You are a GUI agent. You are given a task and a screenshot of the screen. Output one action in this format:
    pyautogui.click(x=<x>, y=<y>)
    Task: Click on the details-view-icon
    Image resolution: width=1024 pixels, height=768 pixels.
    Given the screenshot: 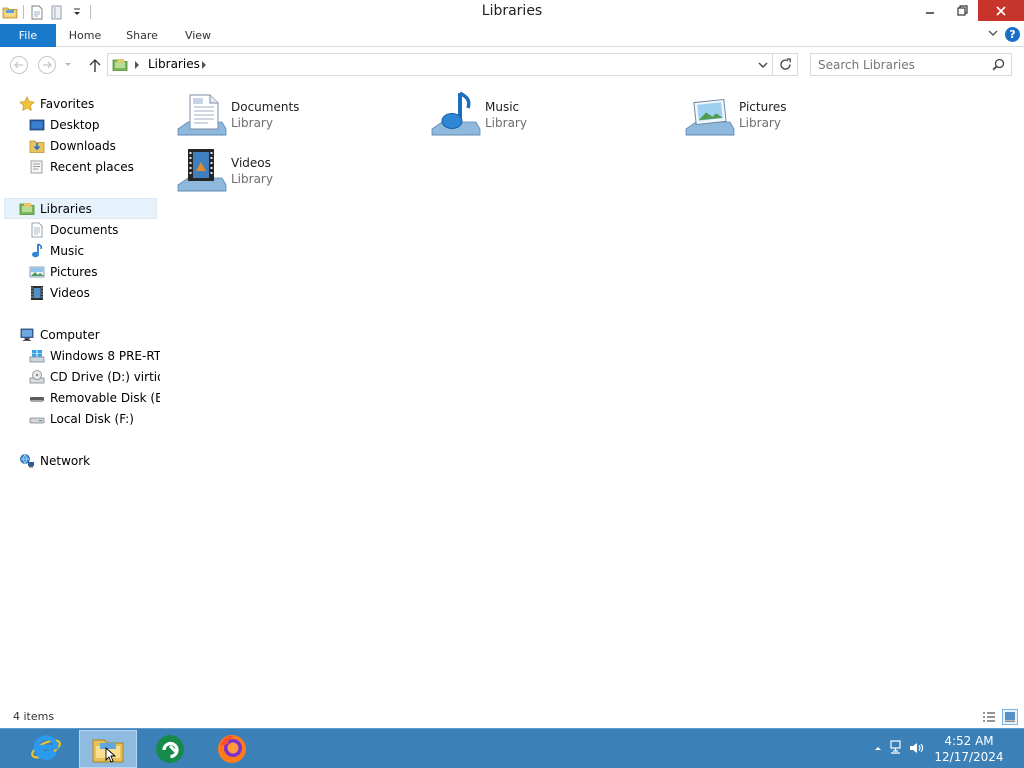 What is the action you would take?
    pyautogui.click(x=989, y=717)
    